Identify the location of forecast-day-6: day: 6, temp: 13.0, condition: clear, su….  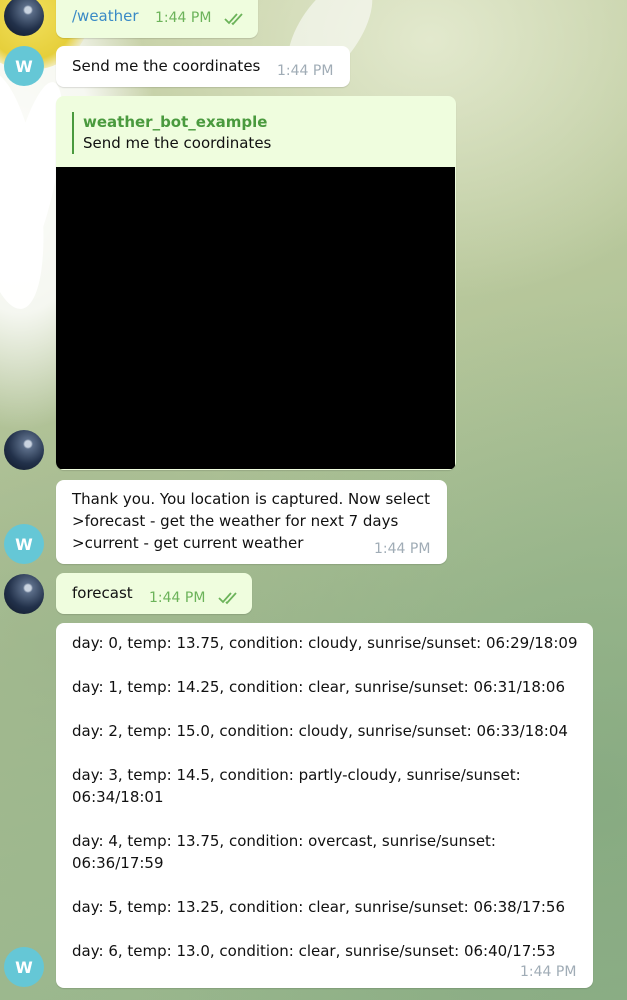
(314, 951).